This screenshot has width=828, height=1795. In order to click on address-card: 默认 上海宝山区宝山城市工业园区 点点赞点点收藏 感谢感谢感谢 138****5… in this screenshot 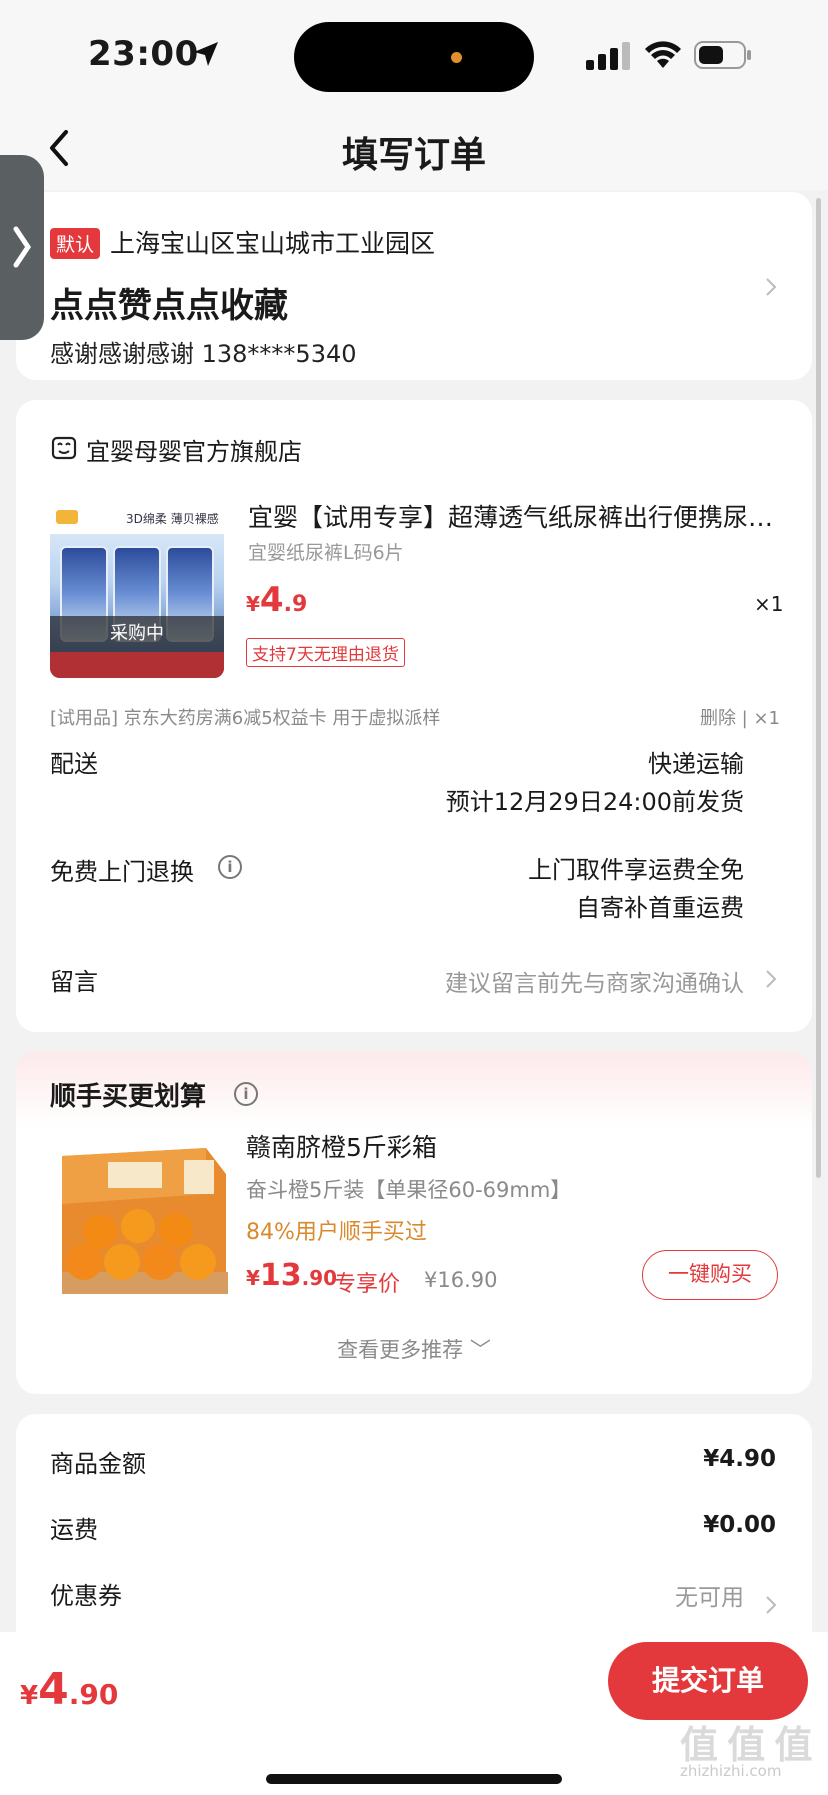, I will do `click(414, 286)`.